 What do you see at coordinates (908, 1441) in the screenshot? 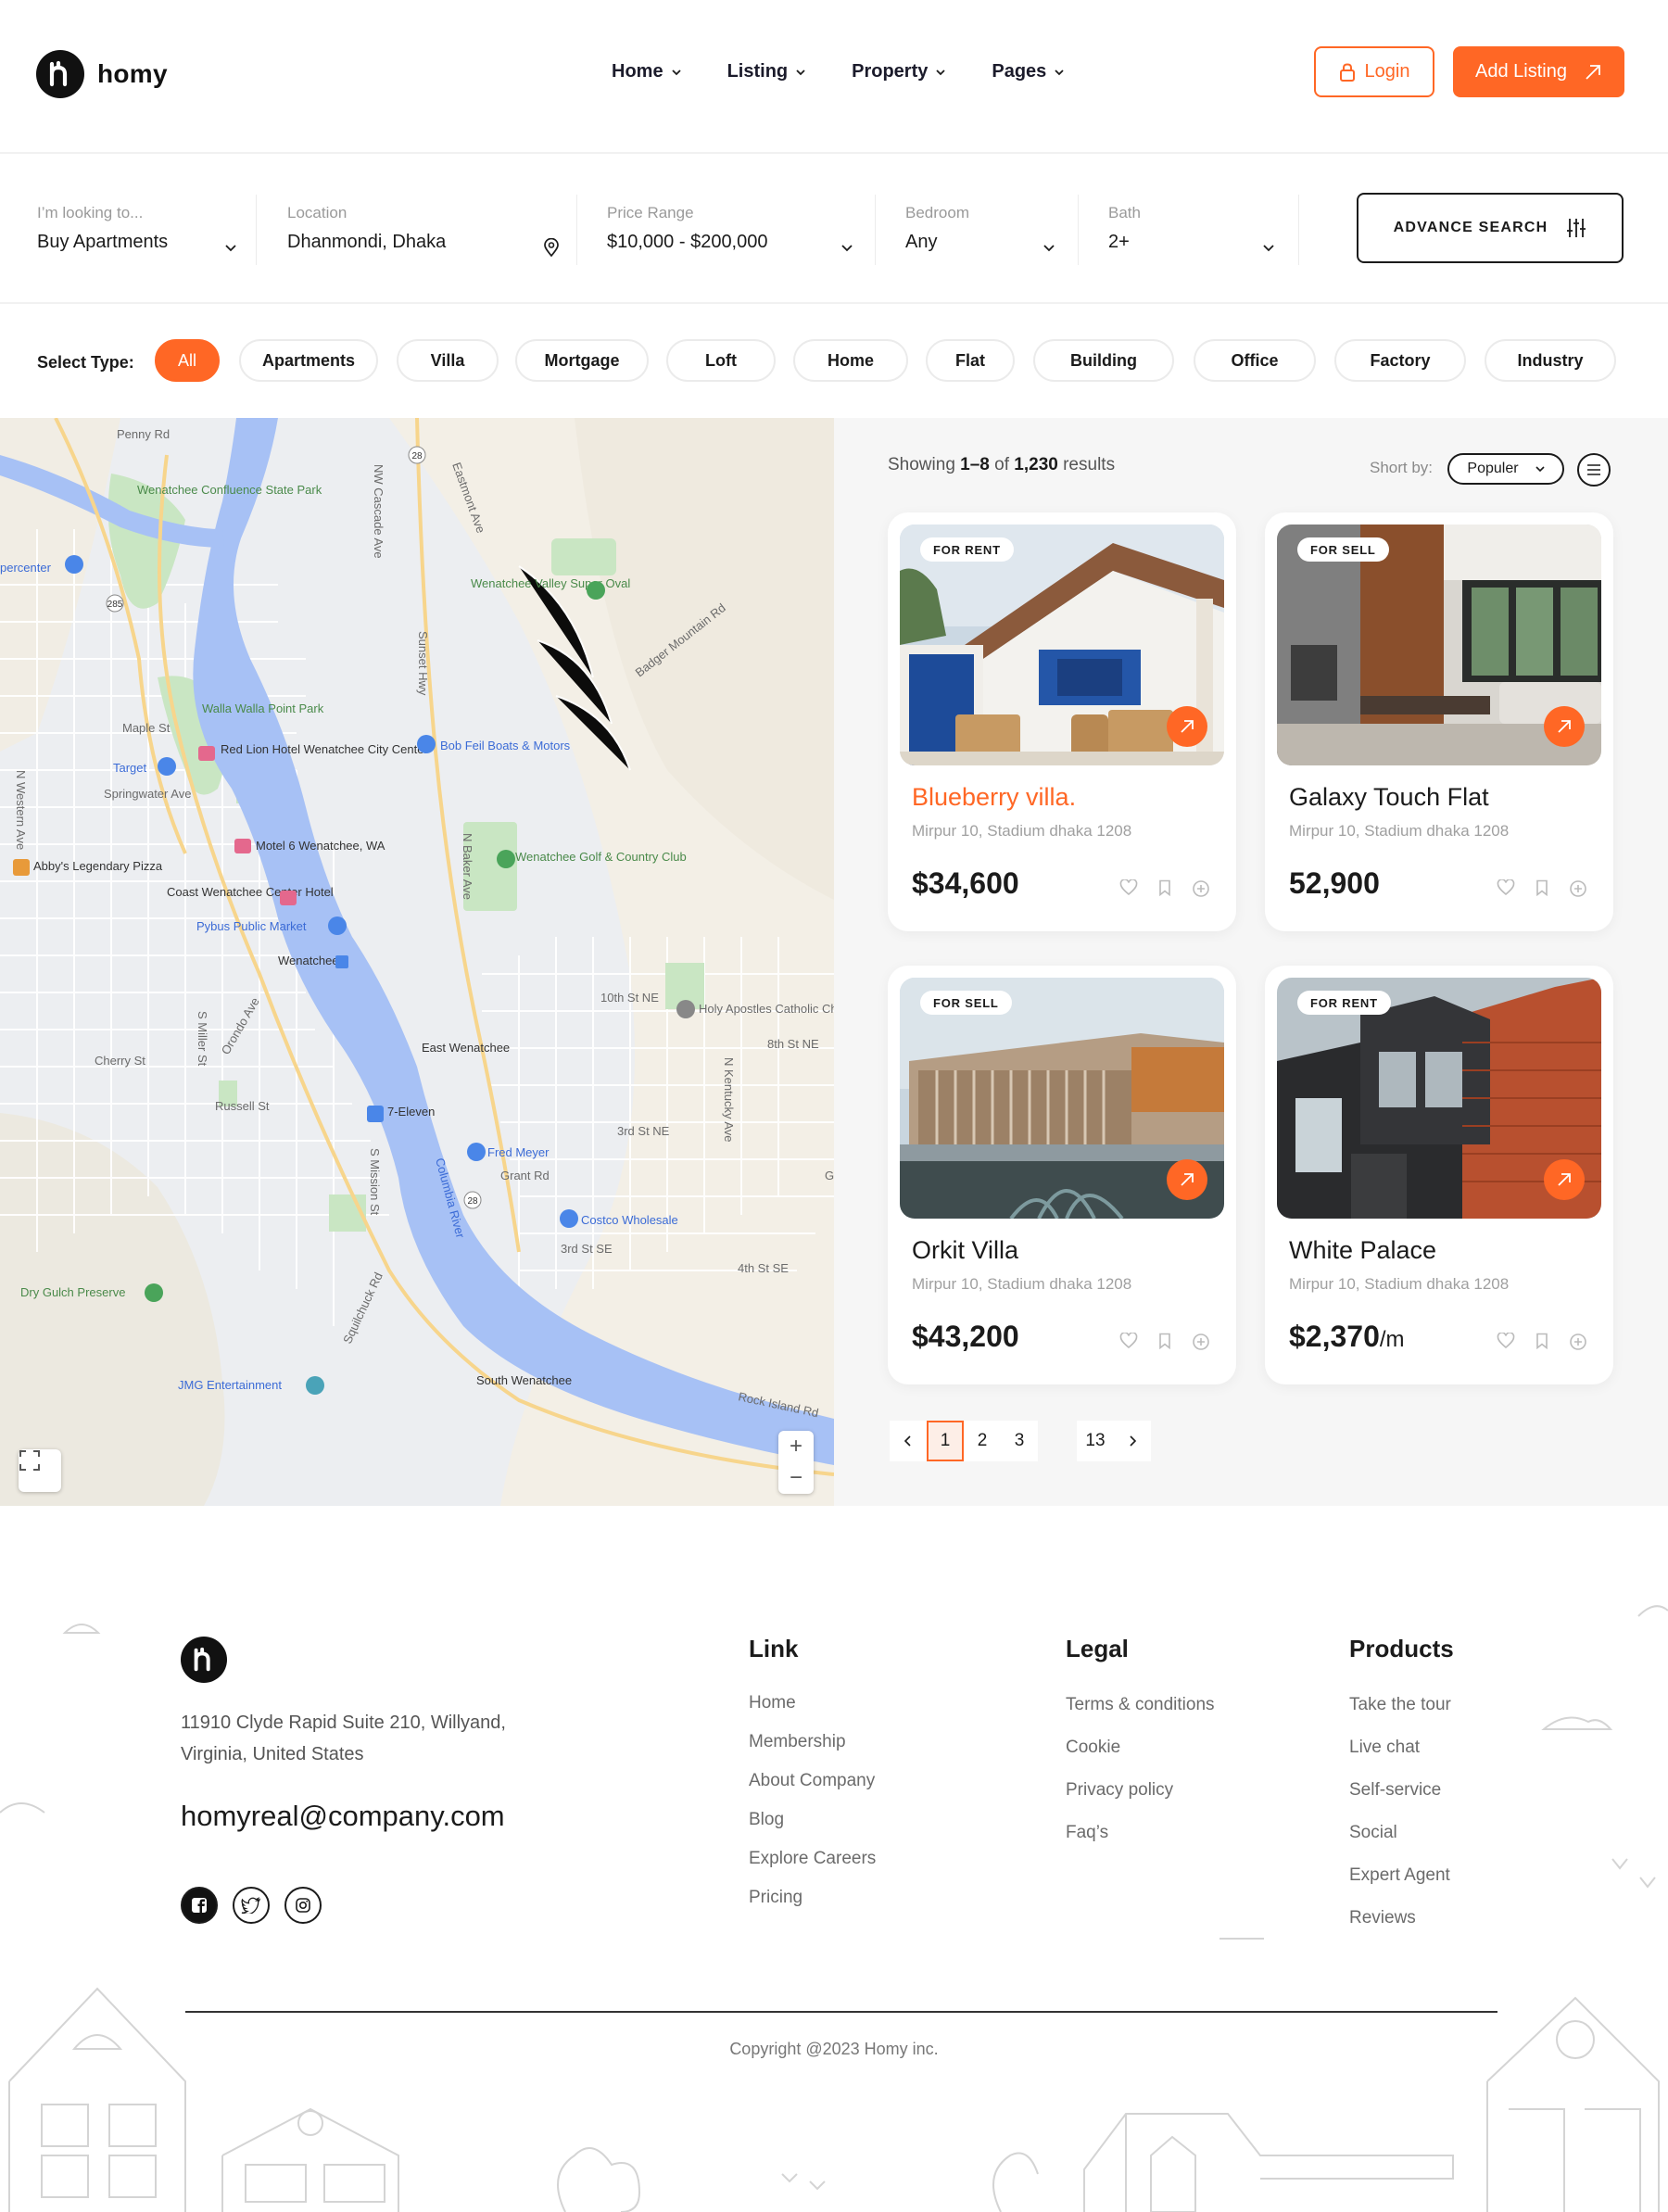
I see `prev-page-button` at bounding box center [908, 1441].